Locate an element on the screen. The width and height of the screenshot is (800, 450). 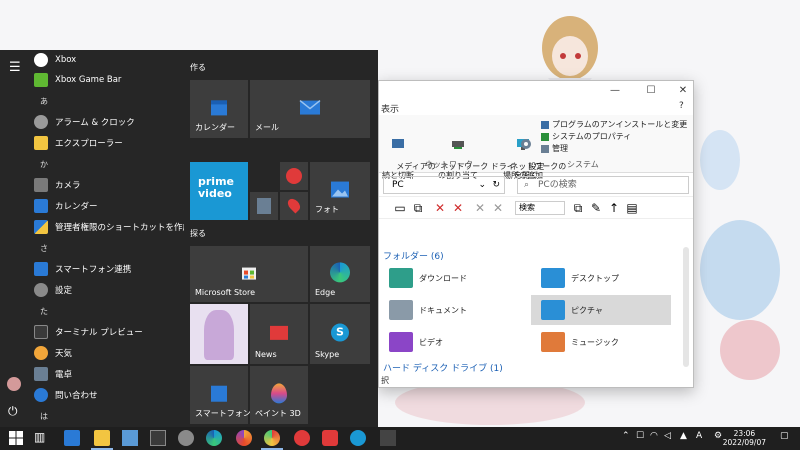
app-get-help: 問い合わせ is located at coordinates (109, 395).